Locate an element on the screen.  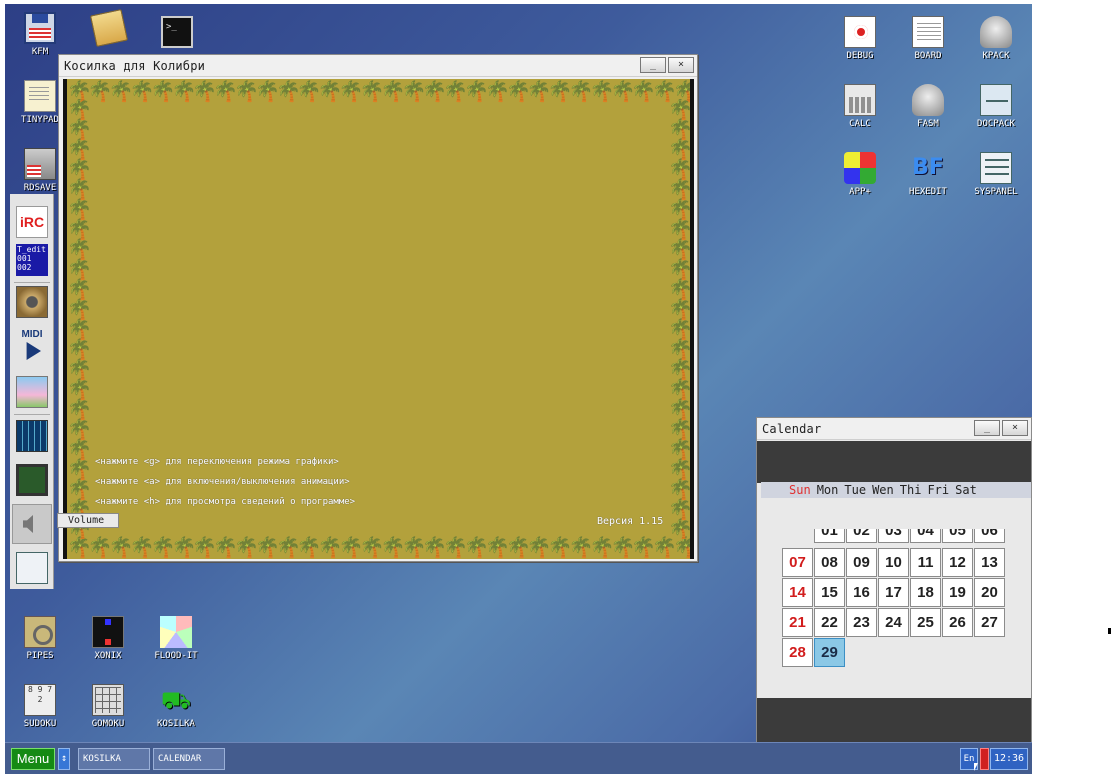
calendar-day-23: 23 is located at coordinates (861, 622).